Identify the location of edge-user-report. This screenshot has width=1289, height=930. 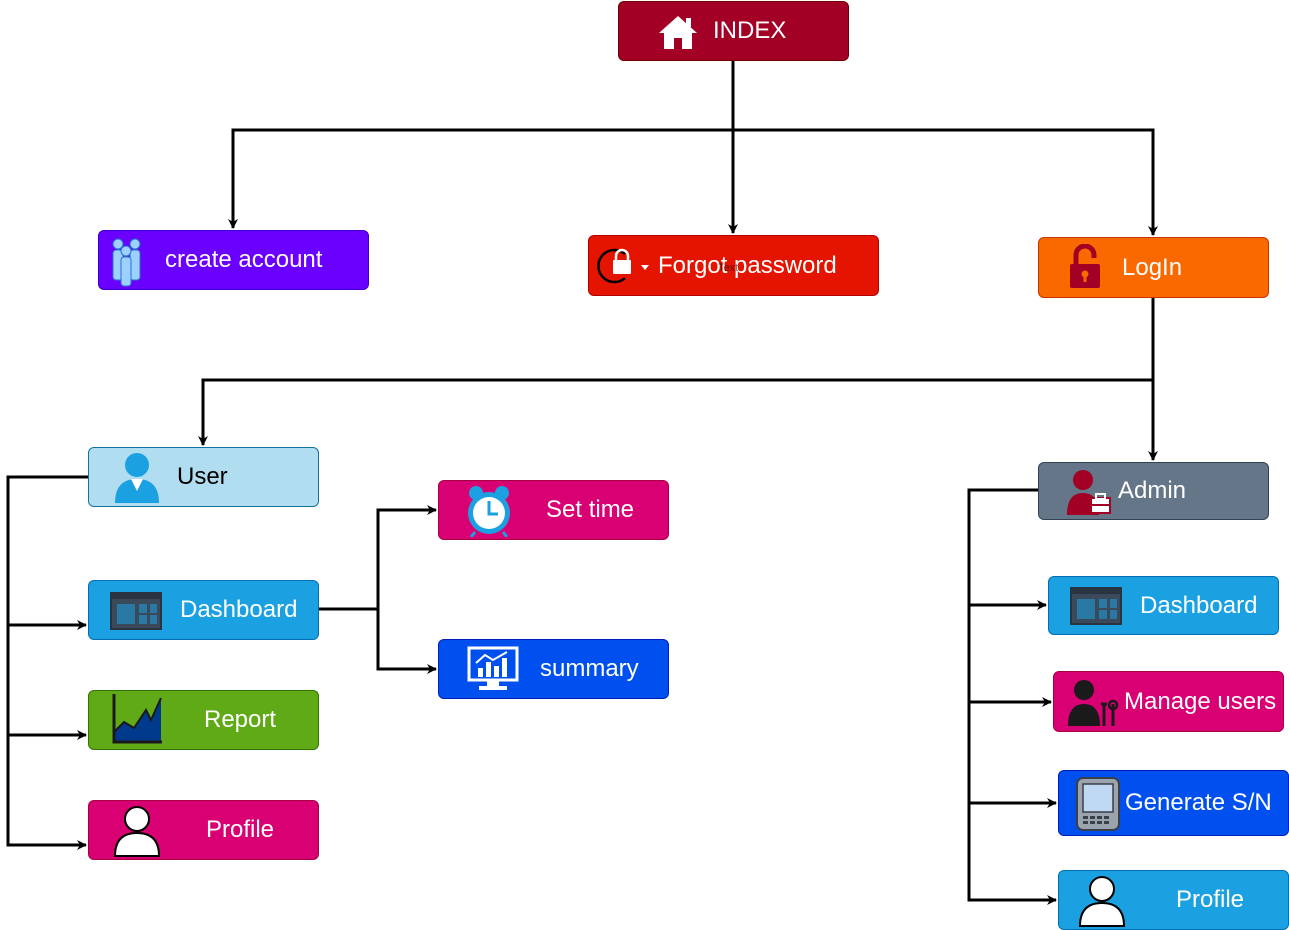
(46, 682).